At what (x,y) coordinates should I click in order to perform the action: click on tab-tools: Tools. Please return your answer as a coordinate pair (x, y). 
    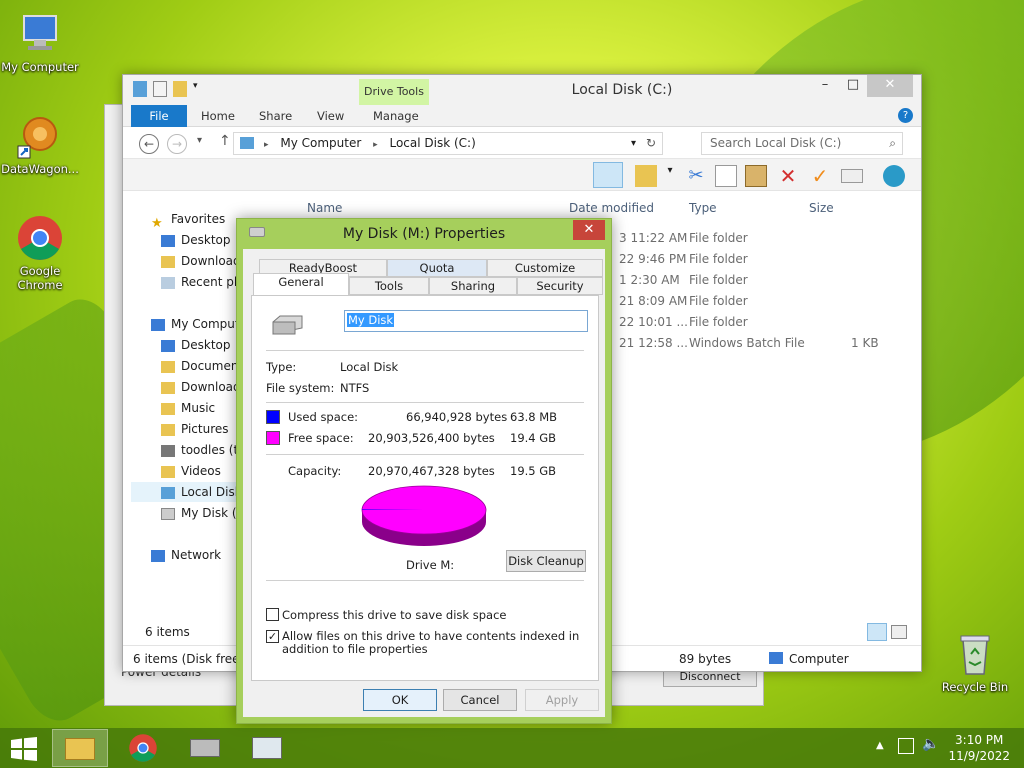
    Looking at the image, I should click on (389, 286).